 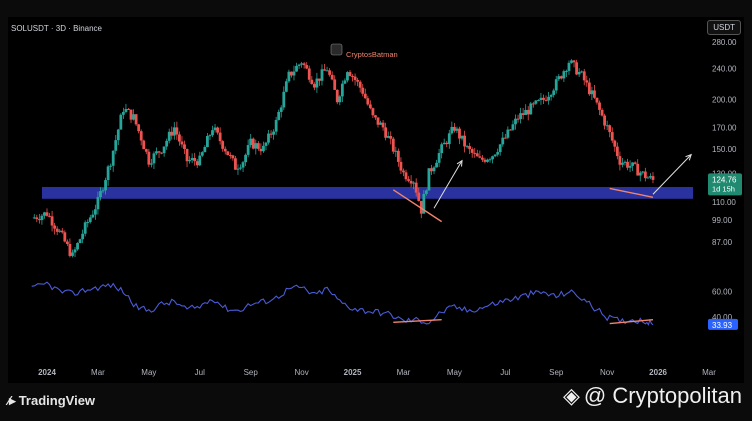 What do you see at coordinates (724, 127) in the screenshot?
I see `price-tick-label: 170.00` at bounding box center [724, 127].